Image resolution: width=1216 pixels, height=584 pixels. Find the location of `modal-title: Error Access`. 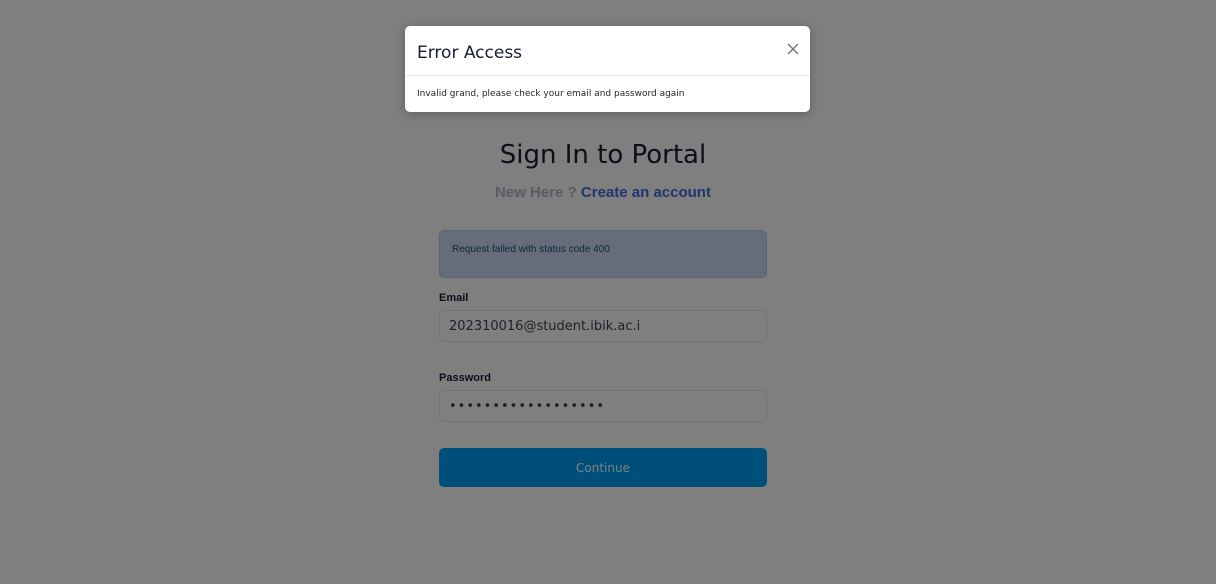

modal-title: Error Access is located at coordinates (470, 53).